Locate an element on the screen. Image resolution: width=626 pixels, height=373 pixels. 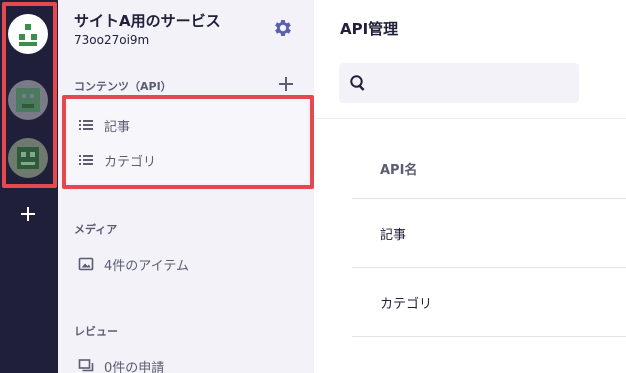
service-settings-button is located at coordinates (283, 28).